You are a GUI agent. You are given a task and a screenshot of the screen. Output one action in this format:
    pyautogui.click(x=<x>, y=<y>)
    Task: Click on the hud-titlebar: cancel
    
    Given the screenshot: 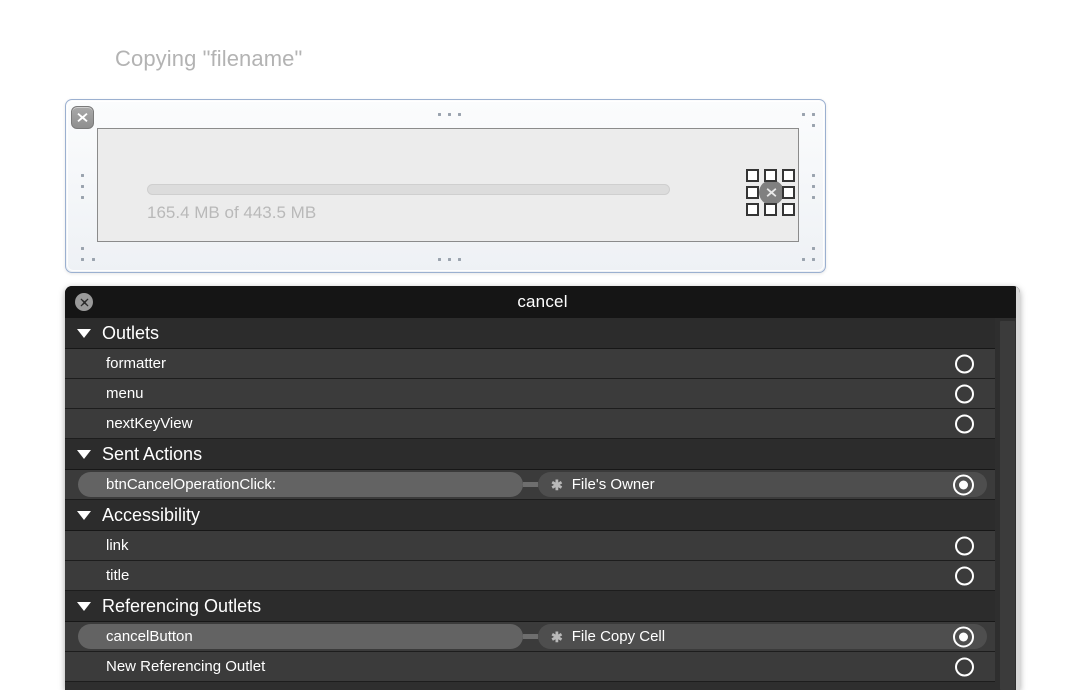 What is the action you would take?
    pyautogui.click(x=542, y=302)
    